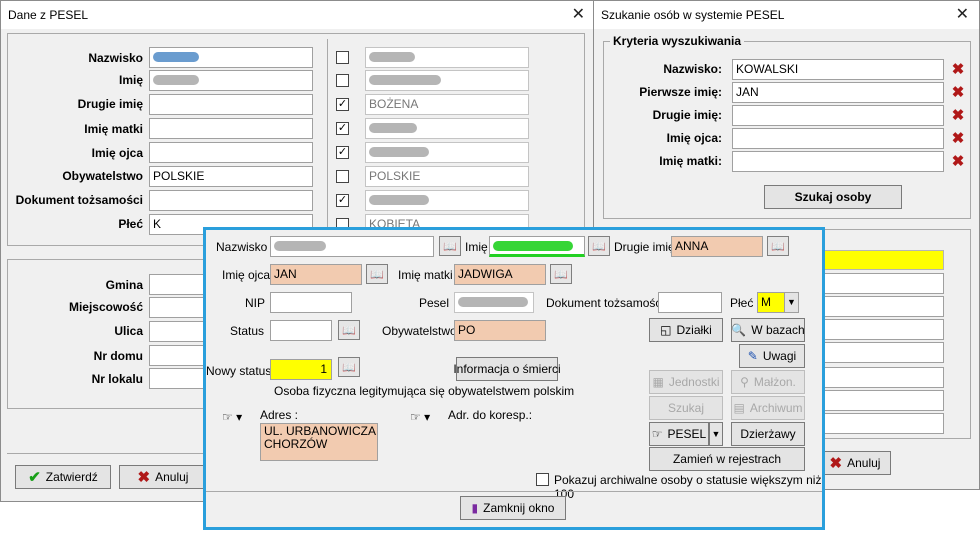 The image size is (980, 536). I want to click on clear-pierwsze-imie-icon: ✖, so click(958, 92).